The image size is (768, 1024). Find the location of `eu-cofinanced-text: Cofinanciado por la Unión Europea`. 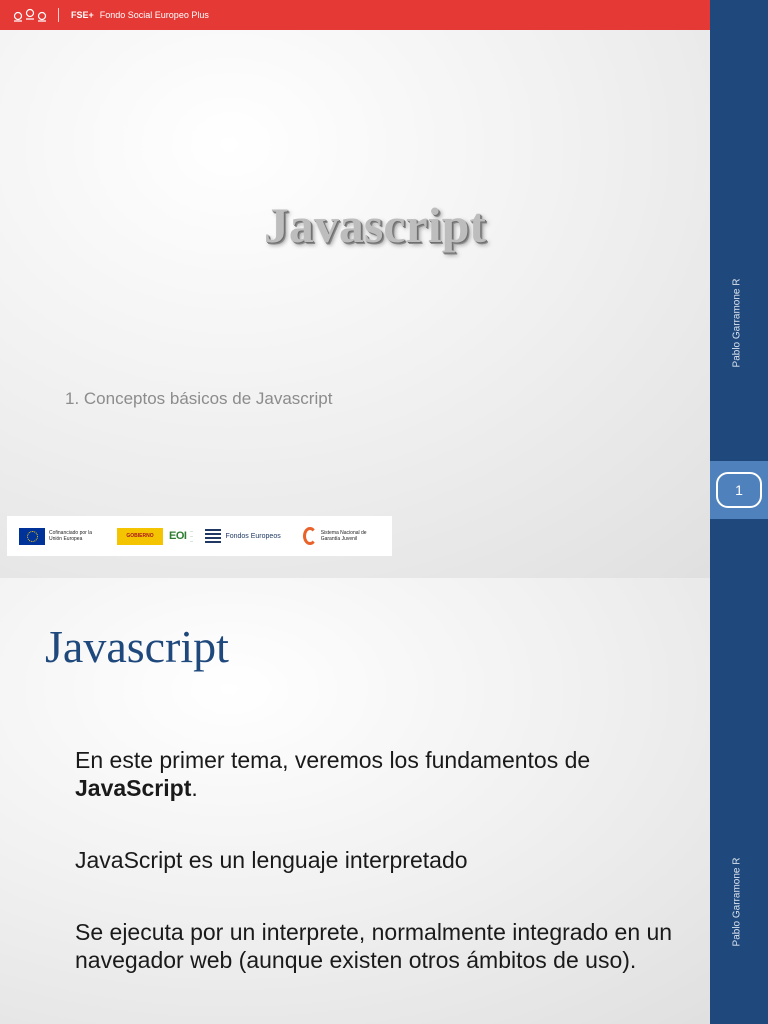

eu-cofinanced-text: Cofinanciado por la Unión Europea is located at coordinates (71, 536).